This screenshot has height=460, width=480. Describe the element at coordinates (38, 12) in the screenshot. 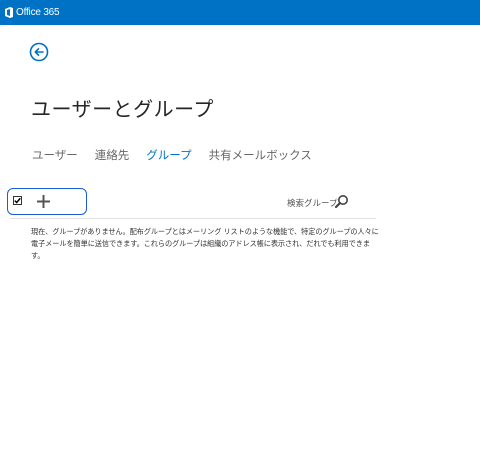

I see `app-name: Office 365` at that location.